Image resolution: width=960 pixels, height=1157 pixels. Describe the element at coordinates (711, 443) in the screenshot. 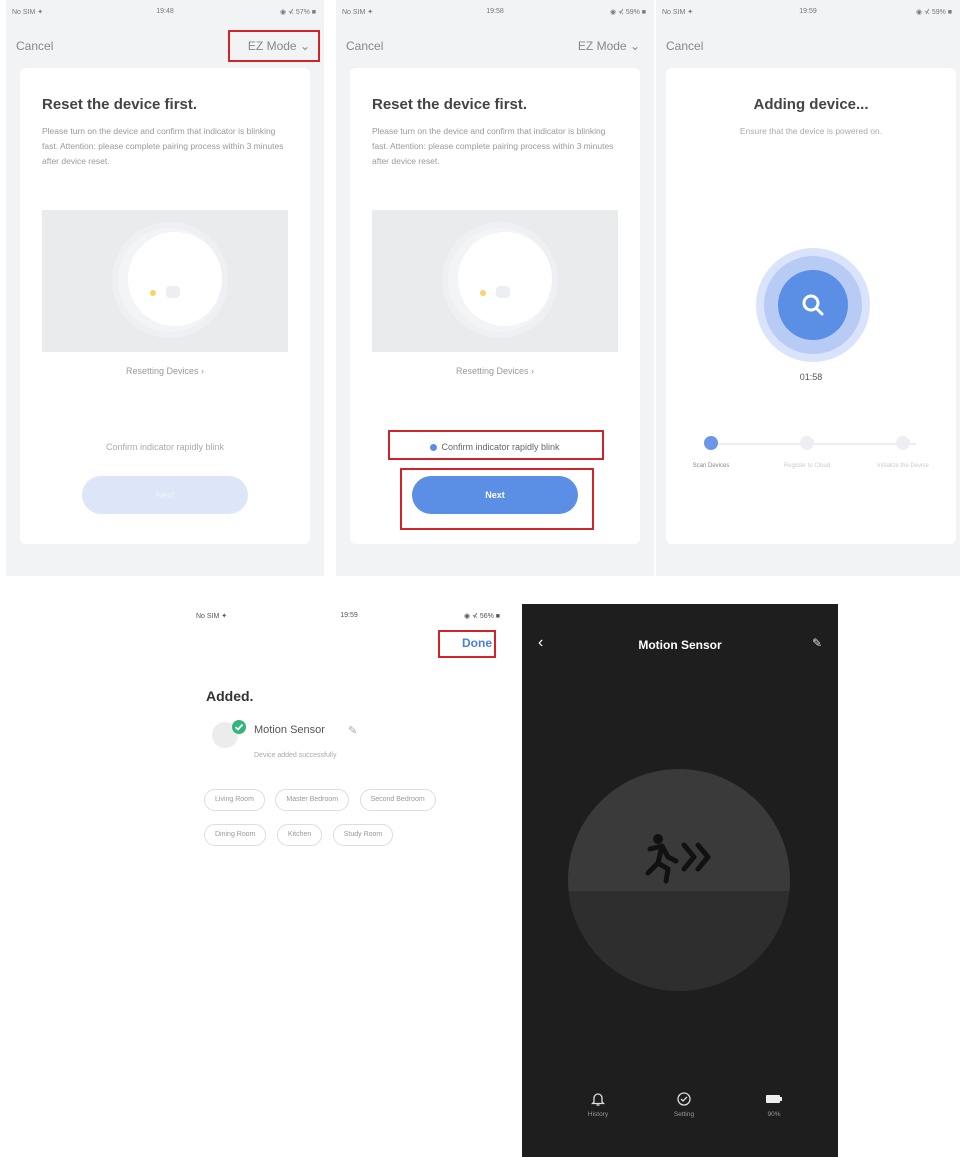

I see `step-dot-scan` at that location.